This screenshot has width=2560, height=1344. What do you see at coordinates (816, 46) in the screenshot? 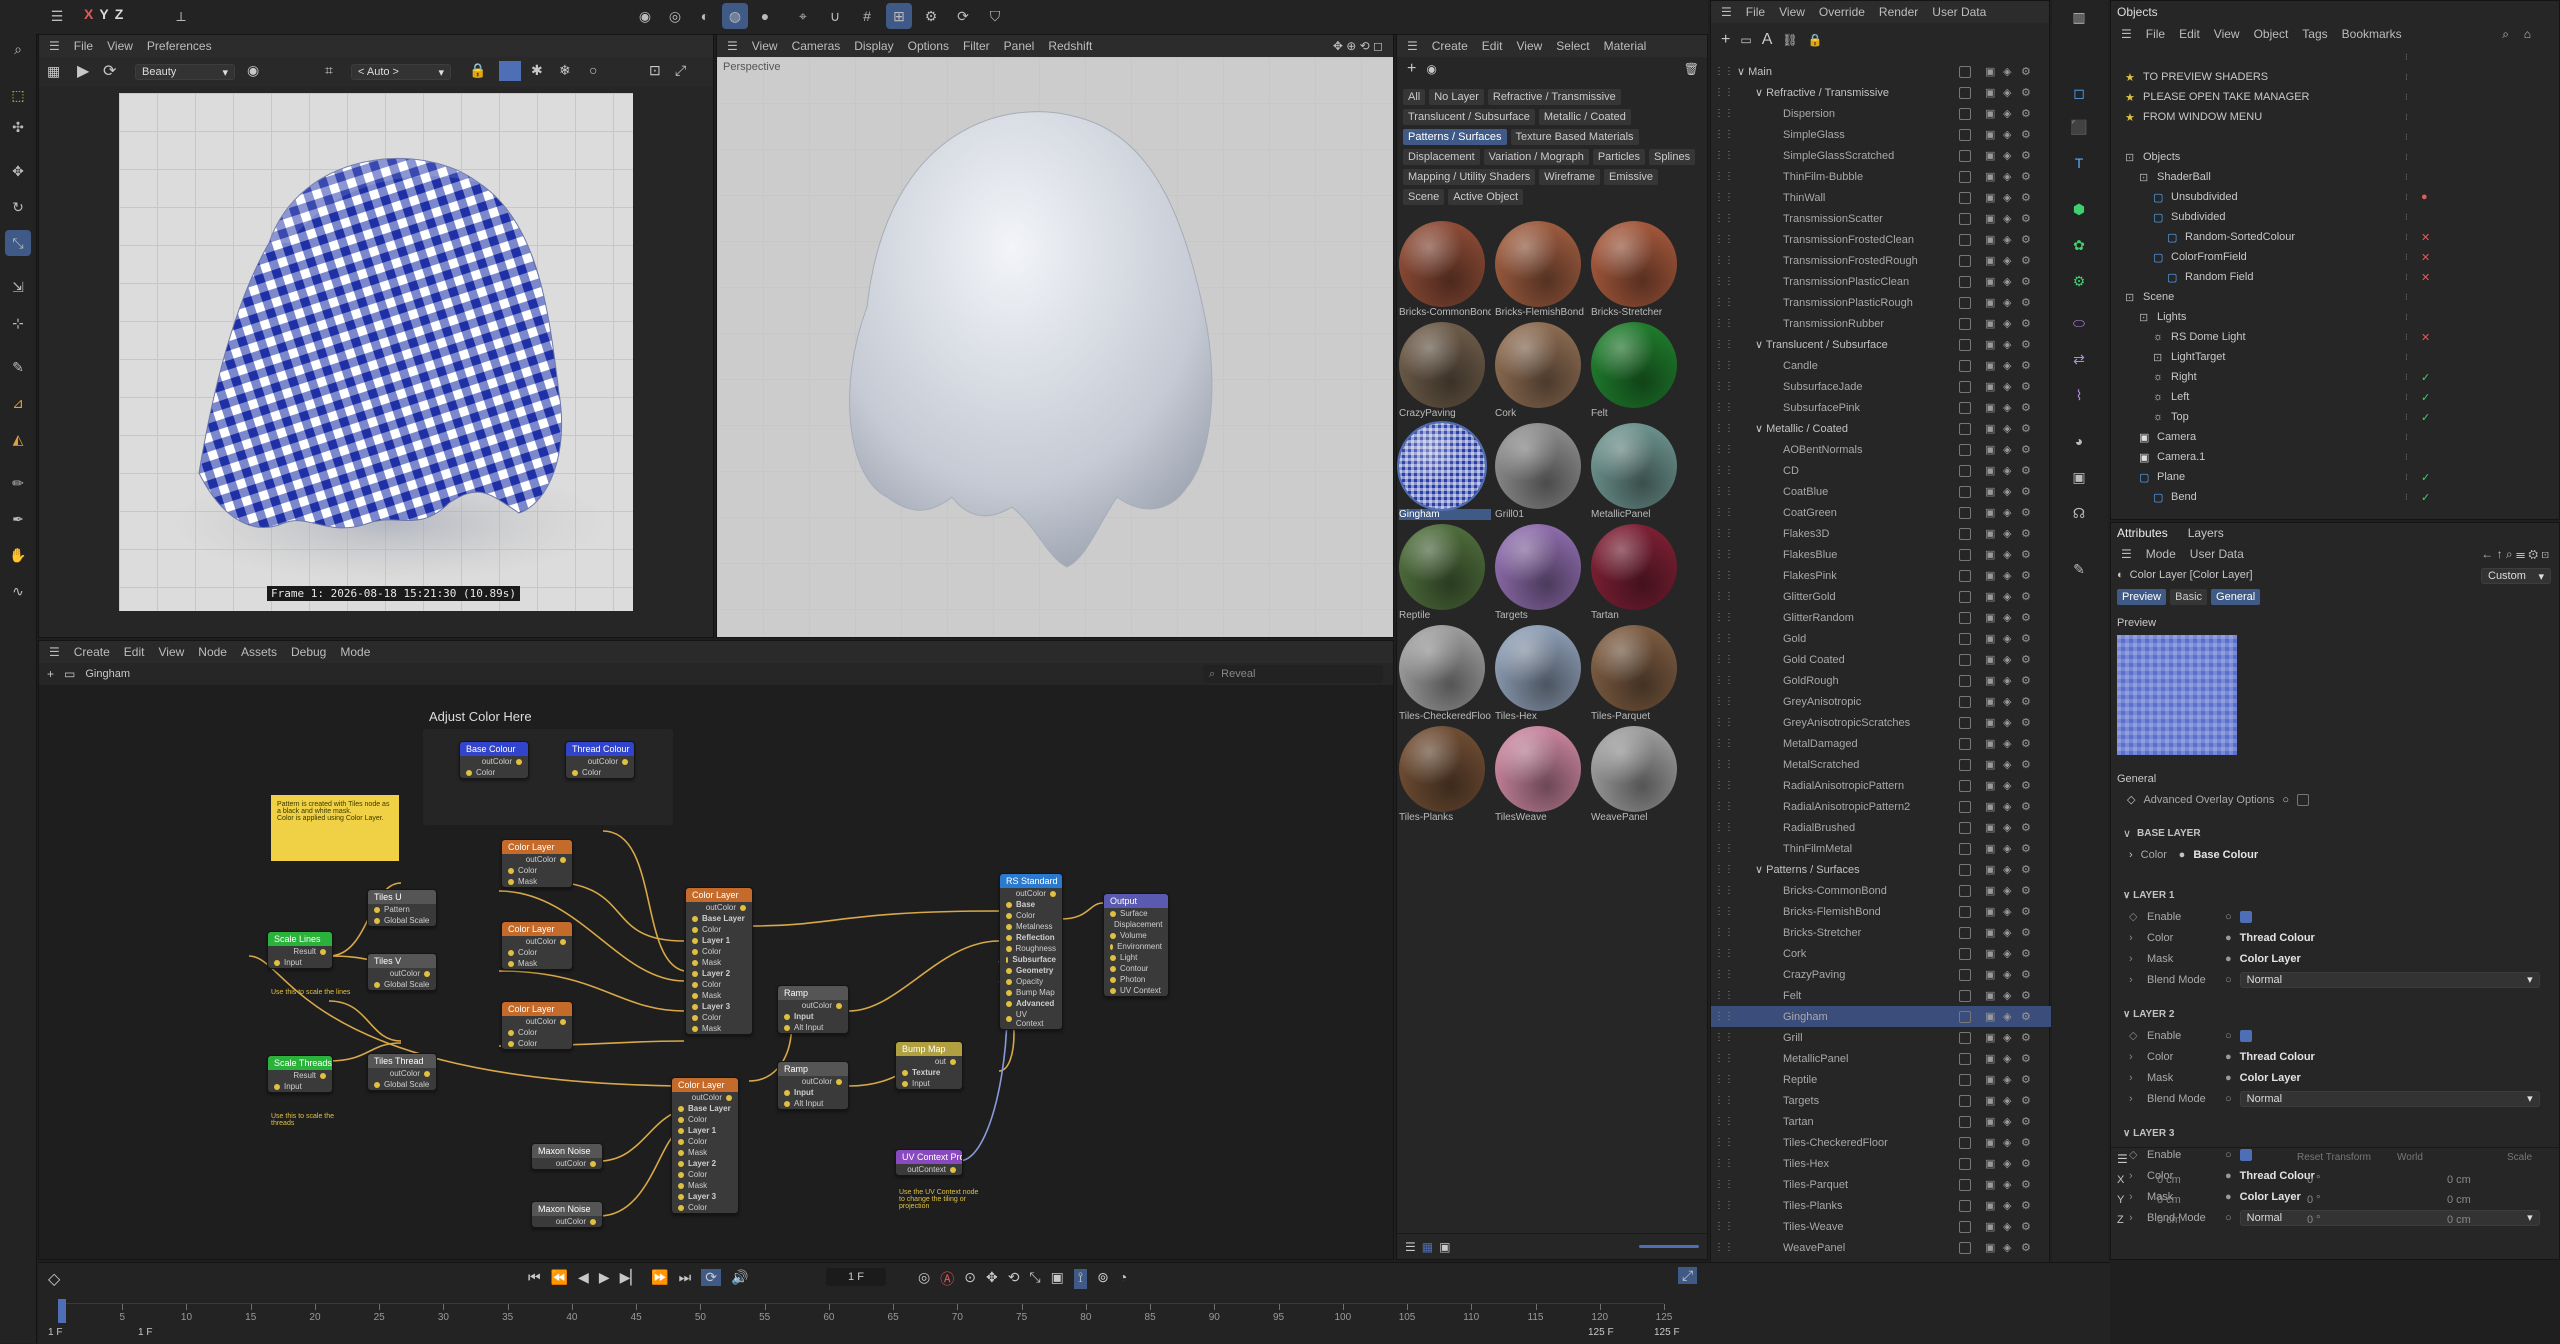
I see `menu-cameras: Cameras` at bounding box center [816, 46].